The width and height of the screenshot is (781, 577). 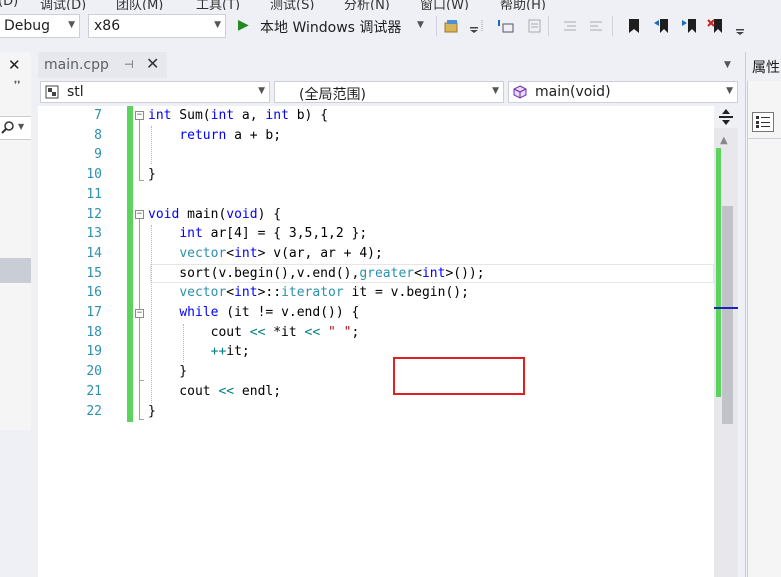 What do you see at coordinates (94, 194) in the screenshot?
I see `line-number: 11` at bounding box center [94, 194].